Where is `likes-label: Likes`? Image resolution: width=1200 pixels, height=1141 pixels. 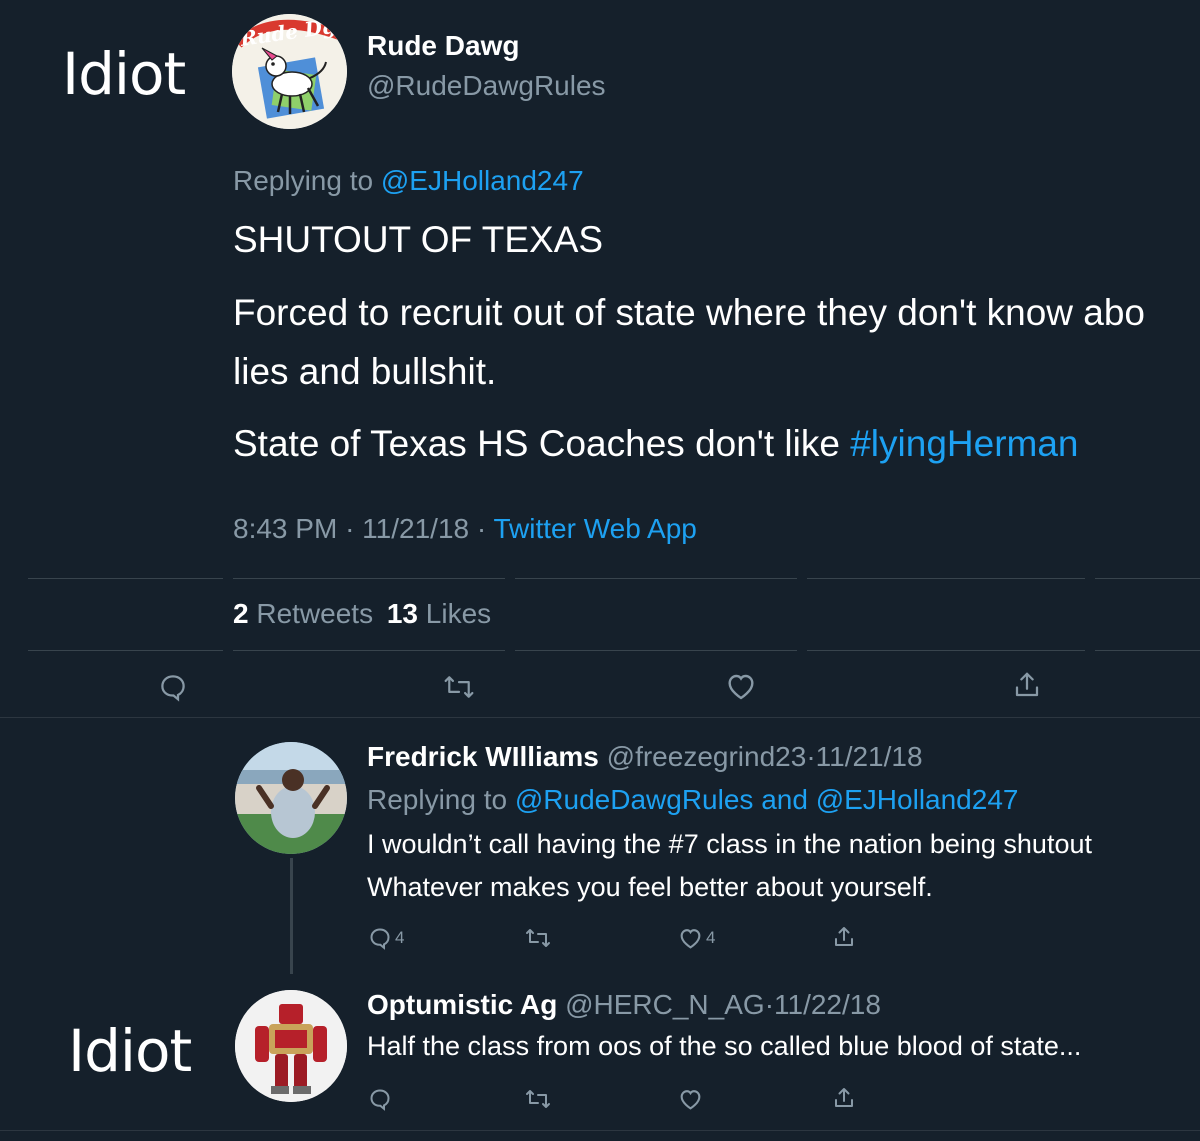
likes-label: Likes is located at coordinates (458, 613).